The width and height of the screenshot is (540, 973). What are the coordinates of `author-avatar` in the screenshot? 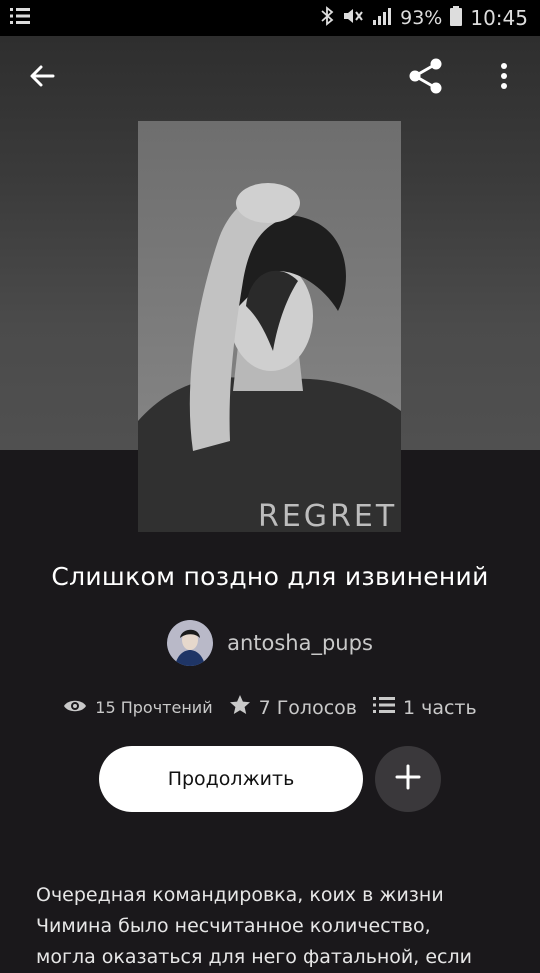 It's located at (190, 643).